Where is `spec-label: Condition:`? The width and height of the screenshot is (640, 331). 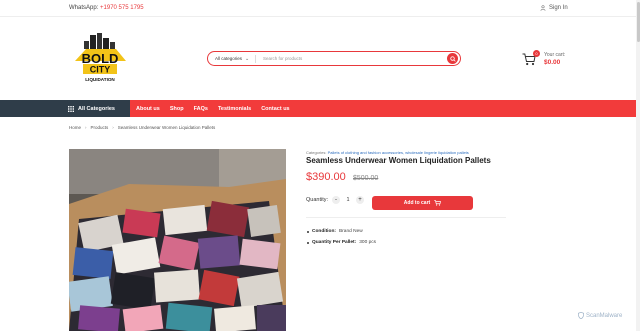
spec-label: Condition: is located at coordinates (324, 231).